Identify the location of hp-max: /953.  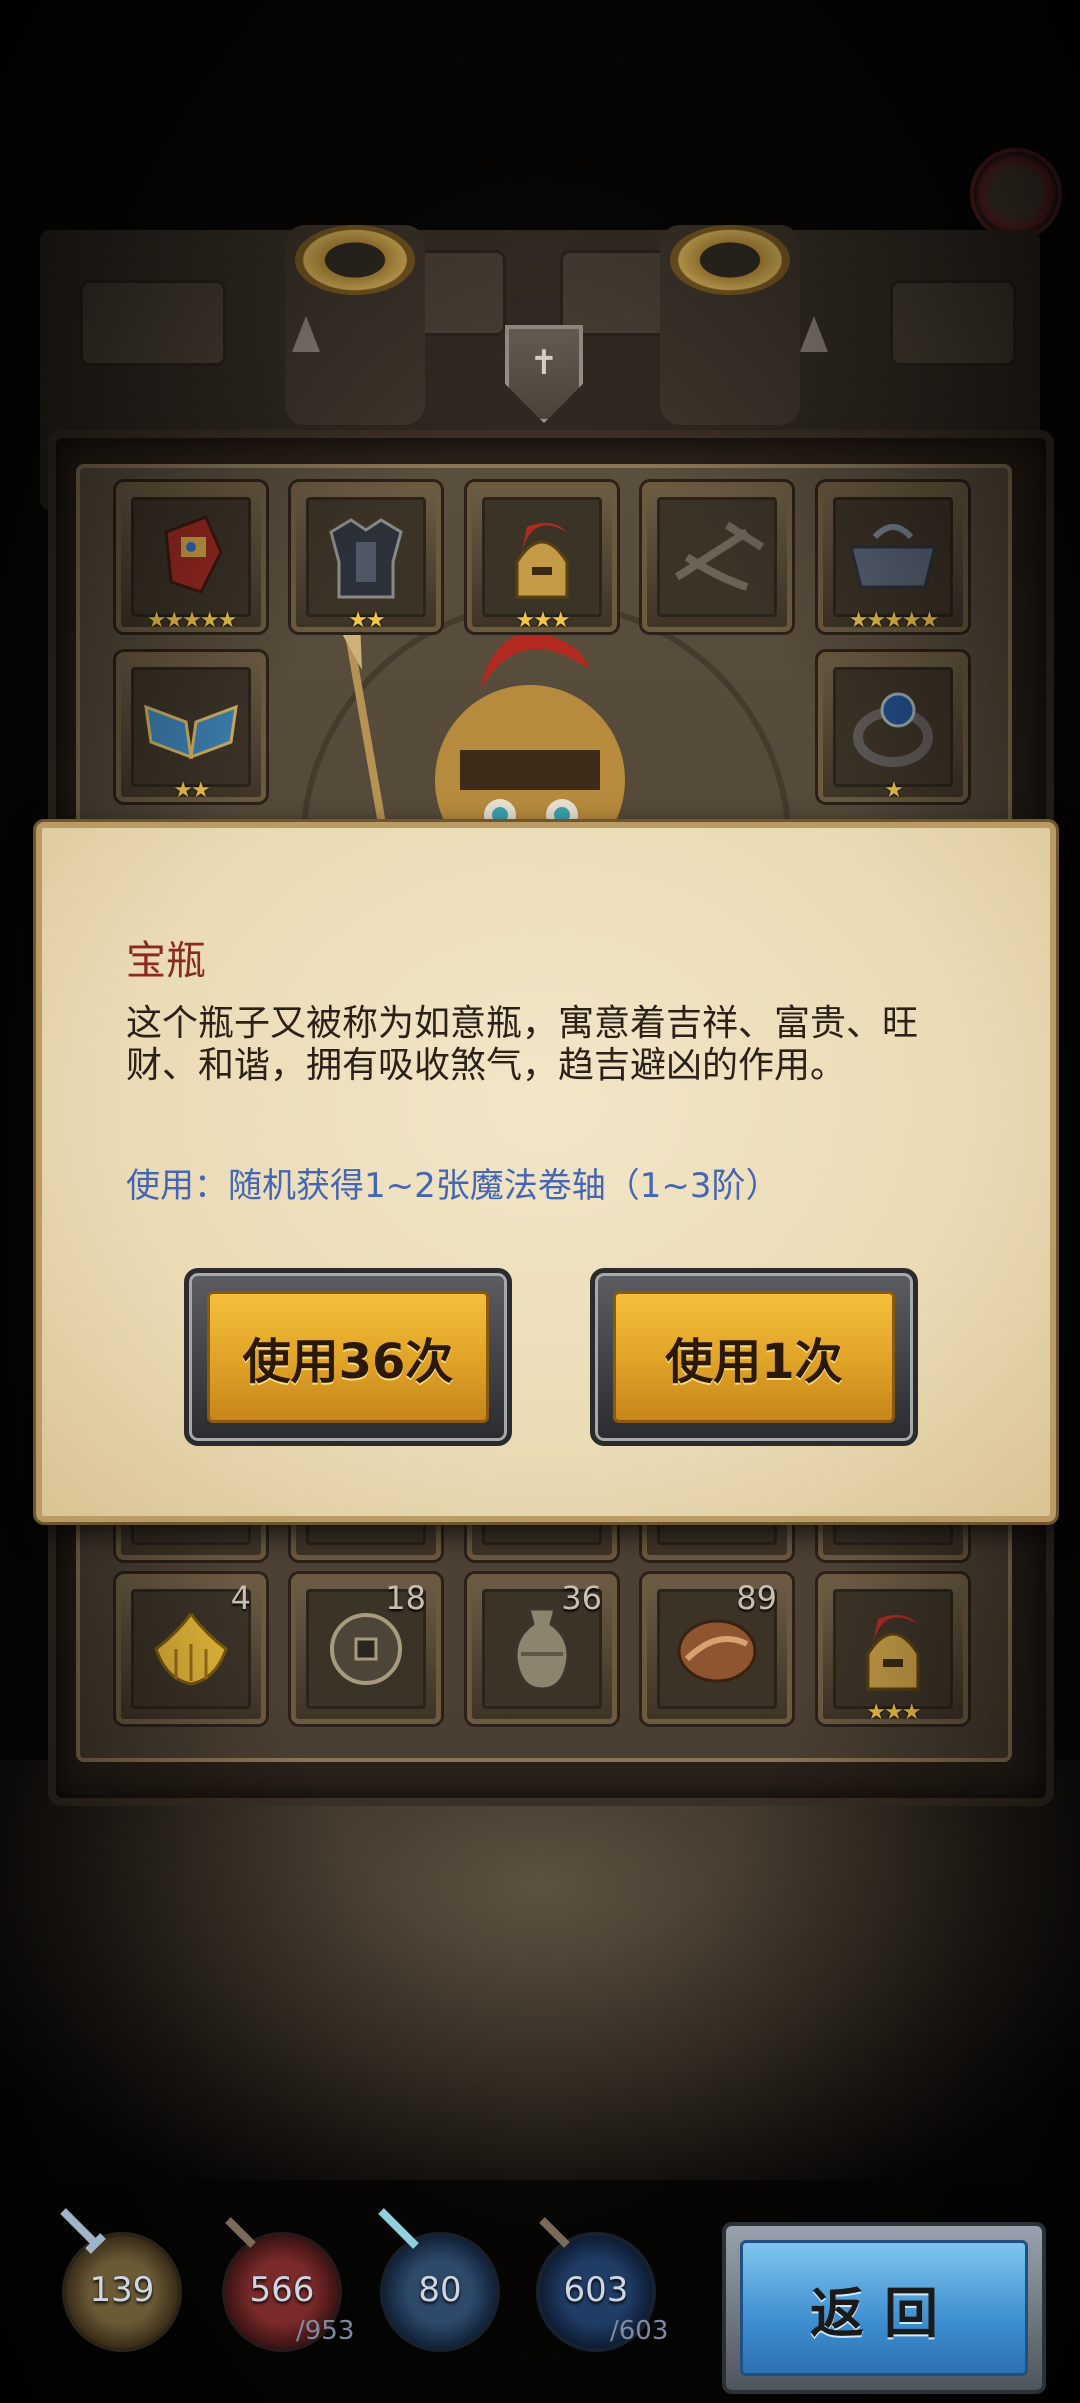
(325, 2331).